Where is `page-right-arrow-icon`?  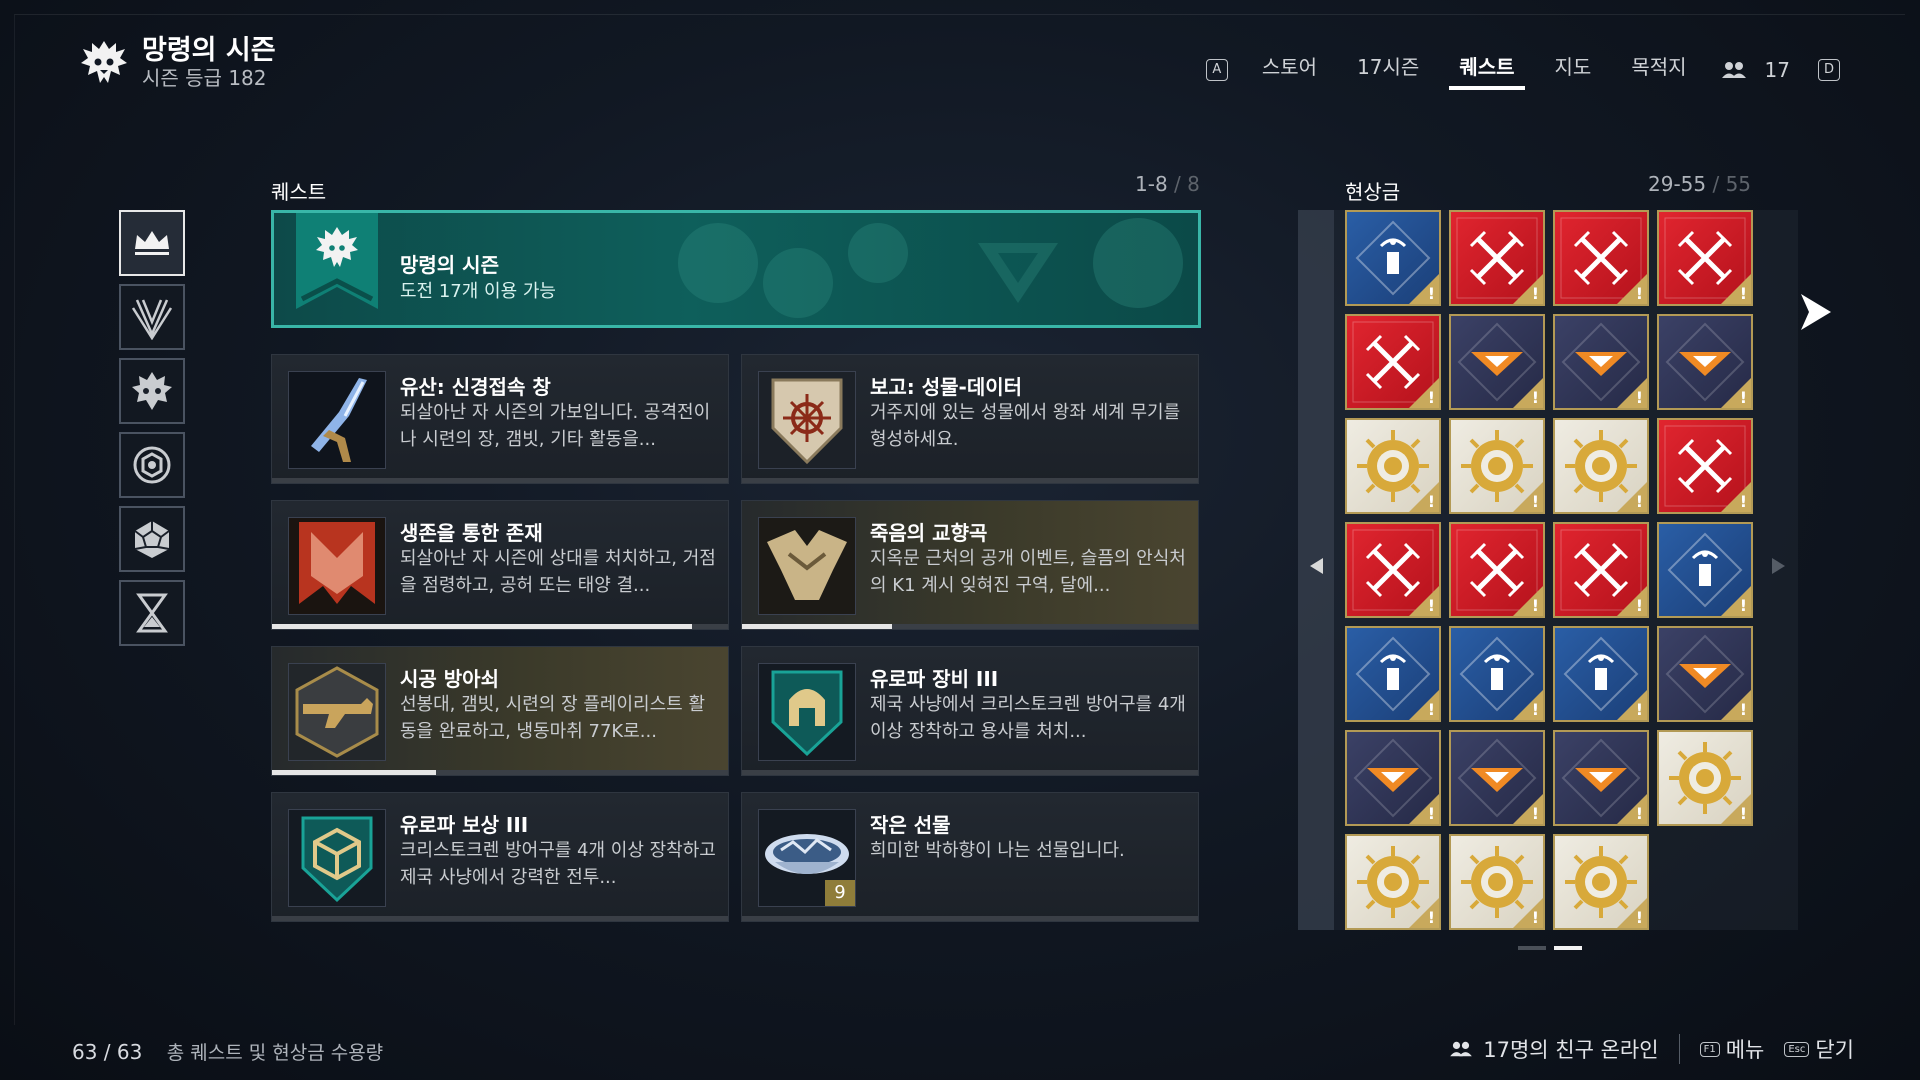
page-right-arrow-icon is located at coordinates (1778, 566).